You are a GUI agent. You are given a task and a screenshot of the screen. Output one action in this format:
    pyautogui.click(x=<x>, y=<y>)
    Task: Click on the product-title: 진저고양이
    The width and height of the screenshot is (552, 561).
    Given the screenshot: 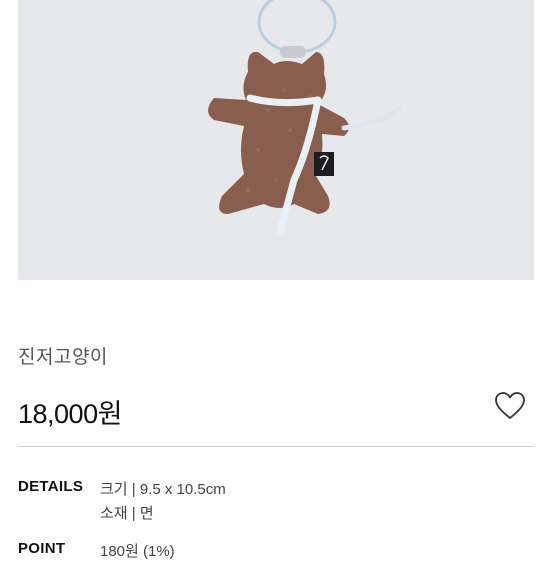 What is the action you would take?
    pyautogui.click(x=63, y=357)
    